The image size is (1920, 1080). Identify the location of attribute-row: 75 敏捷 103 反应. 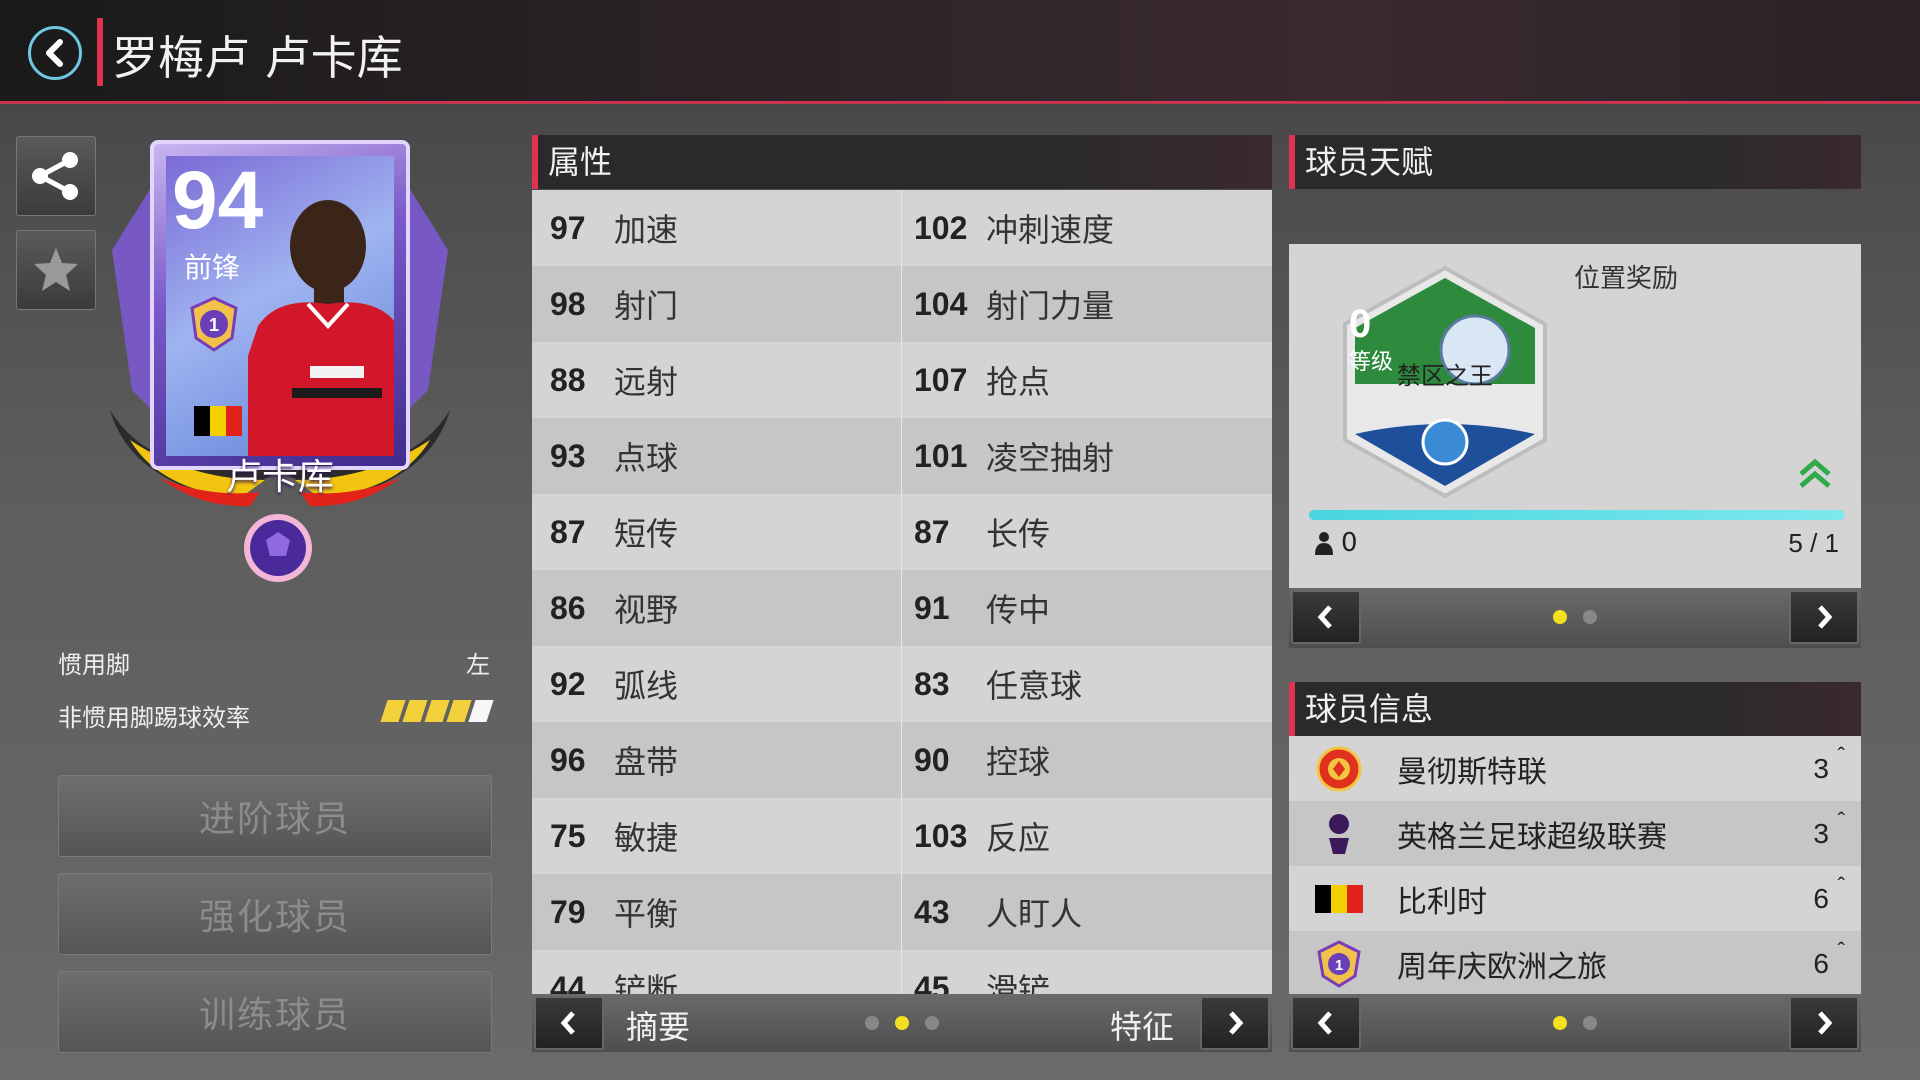
(902, 836).